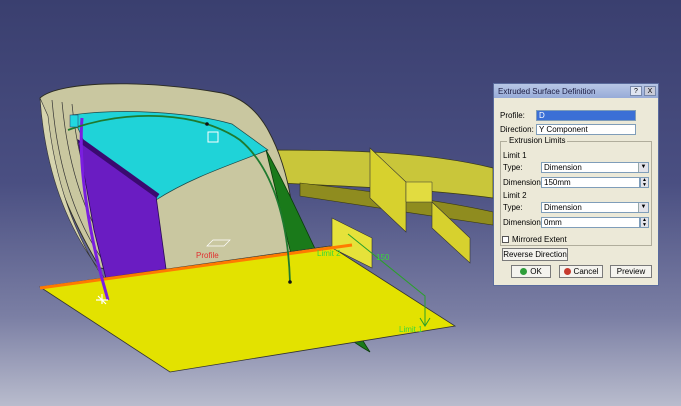 The width and height of the screenshot is (681, 406). Describe the element at coordinates (523, 222) in the screenshot. I see `limit2-dimension-label: Dimension:` at that location.